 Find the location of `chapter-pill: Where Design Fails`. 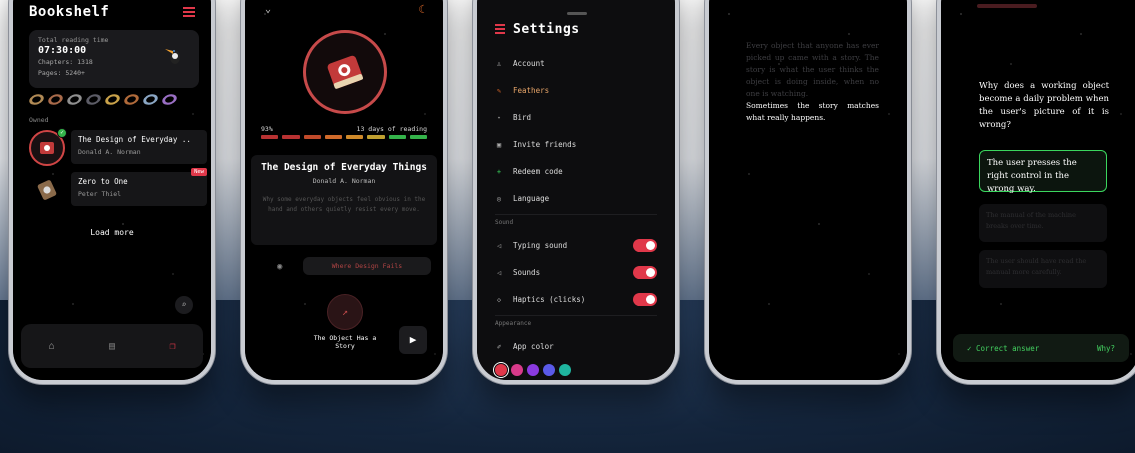

chapter-pill: Where Design Fails is located at coordinates (367, 266).